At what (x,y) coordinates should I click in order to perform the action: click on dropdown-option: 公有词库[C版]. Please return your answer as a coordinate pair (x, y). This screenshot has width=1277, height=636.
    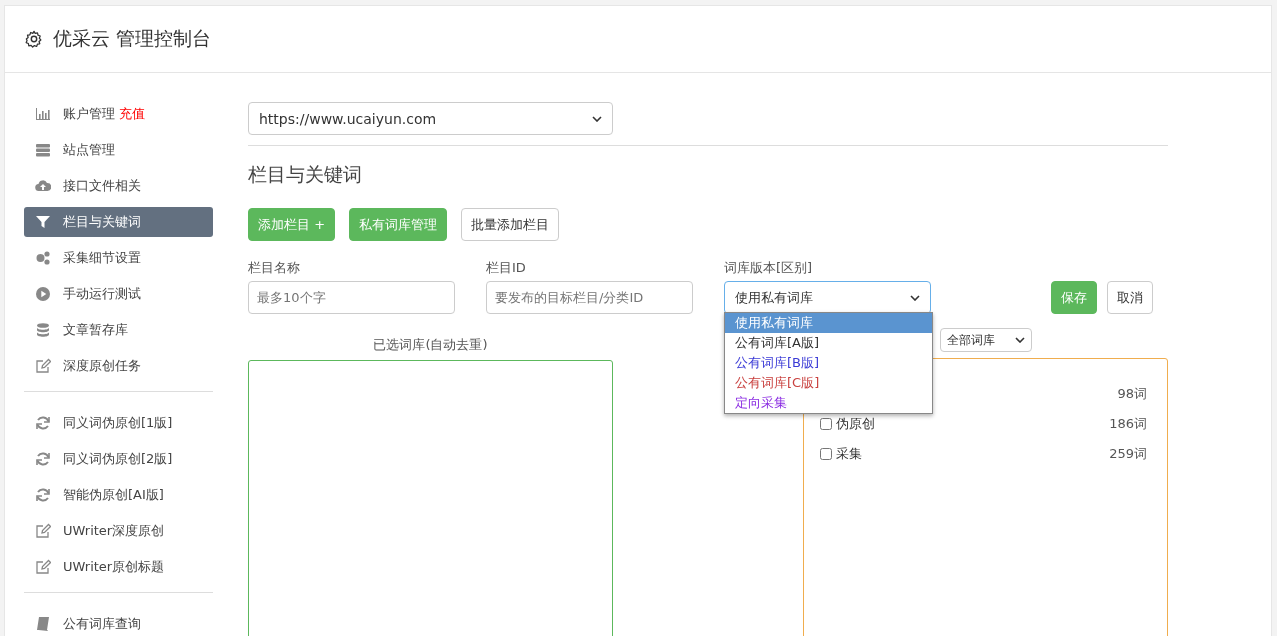
    Looking at the image, I should click on (828, 383).